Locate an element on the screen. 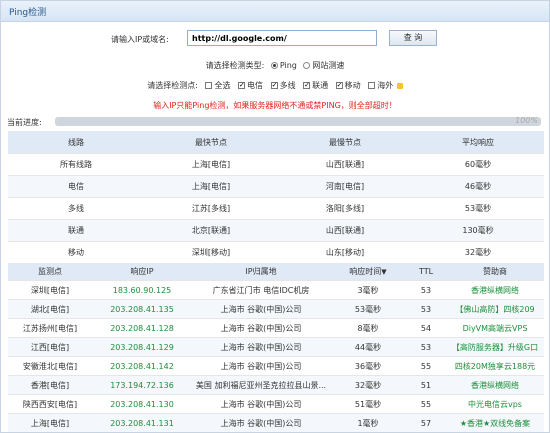  cell: 53毫秒 is located at coordinates (368, 309).